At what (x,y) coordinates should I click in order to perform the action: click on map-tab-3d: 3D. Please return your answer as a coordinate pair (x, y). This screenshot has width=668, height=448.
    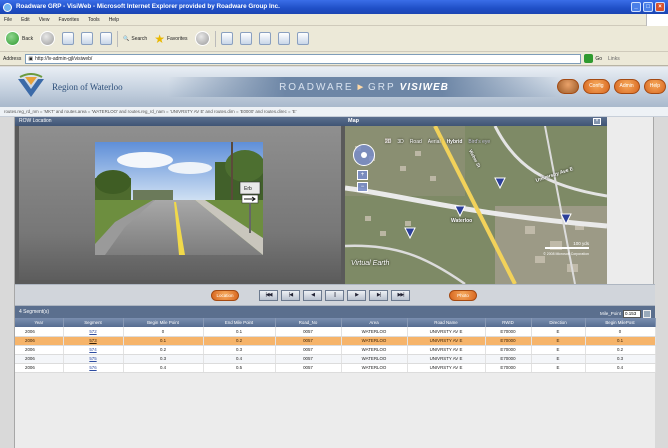
    Looking at the image, I should click on (400, 142).